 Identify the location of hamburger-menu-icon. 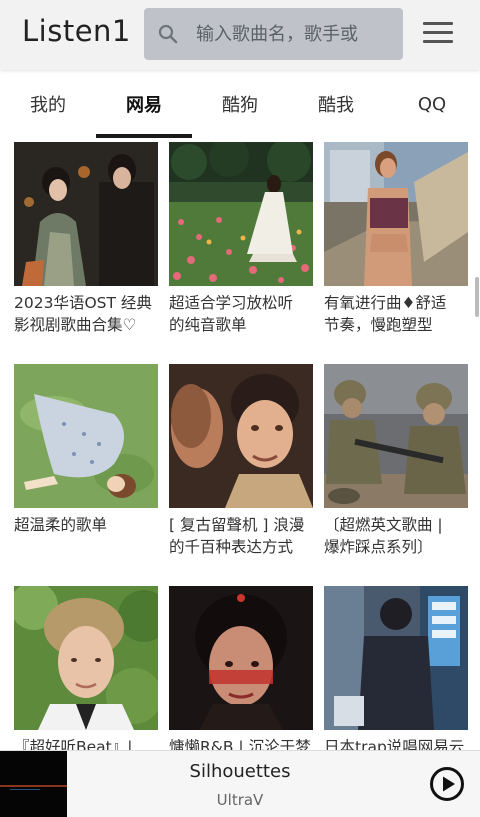
(440, 35).